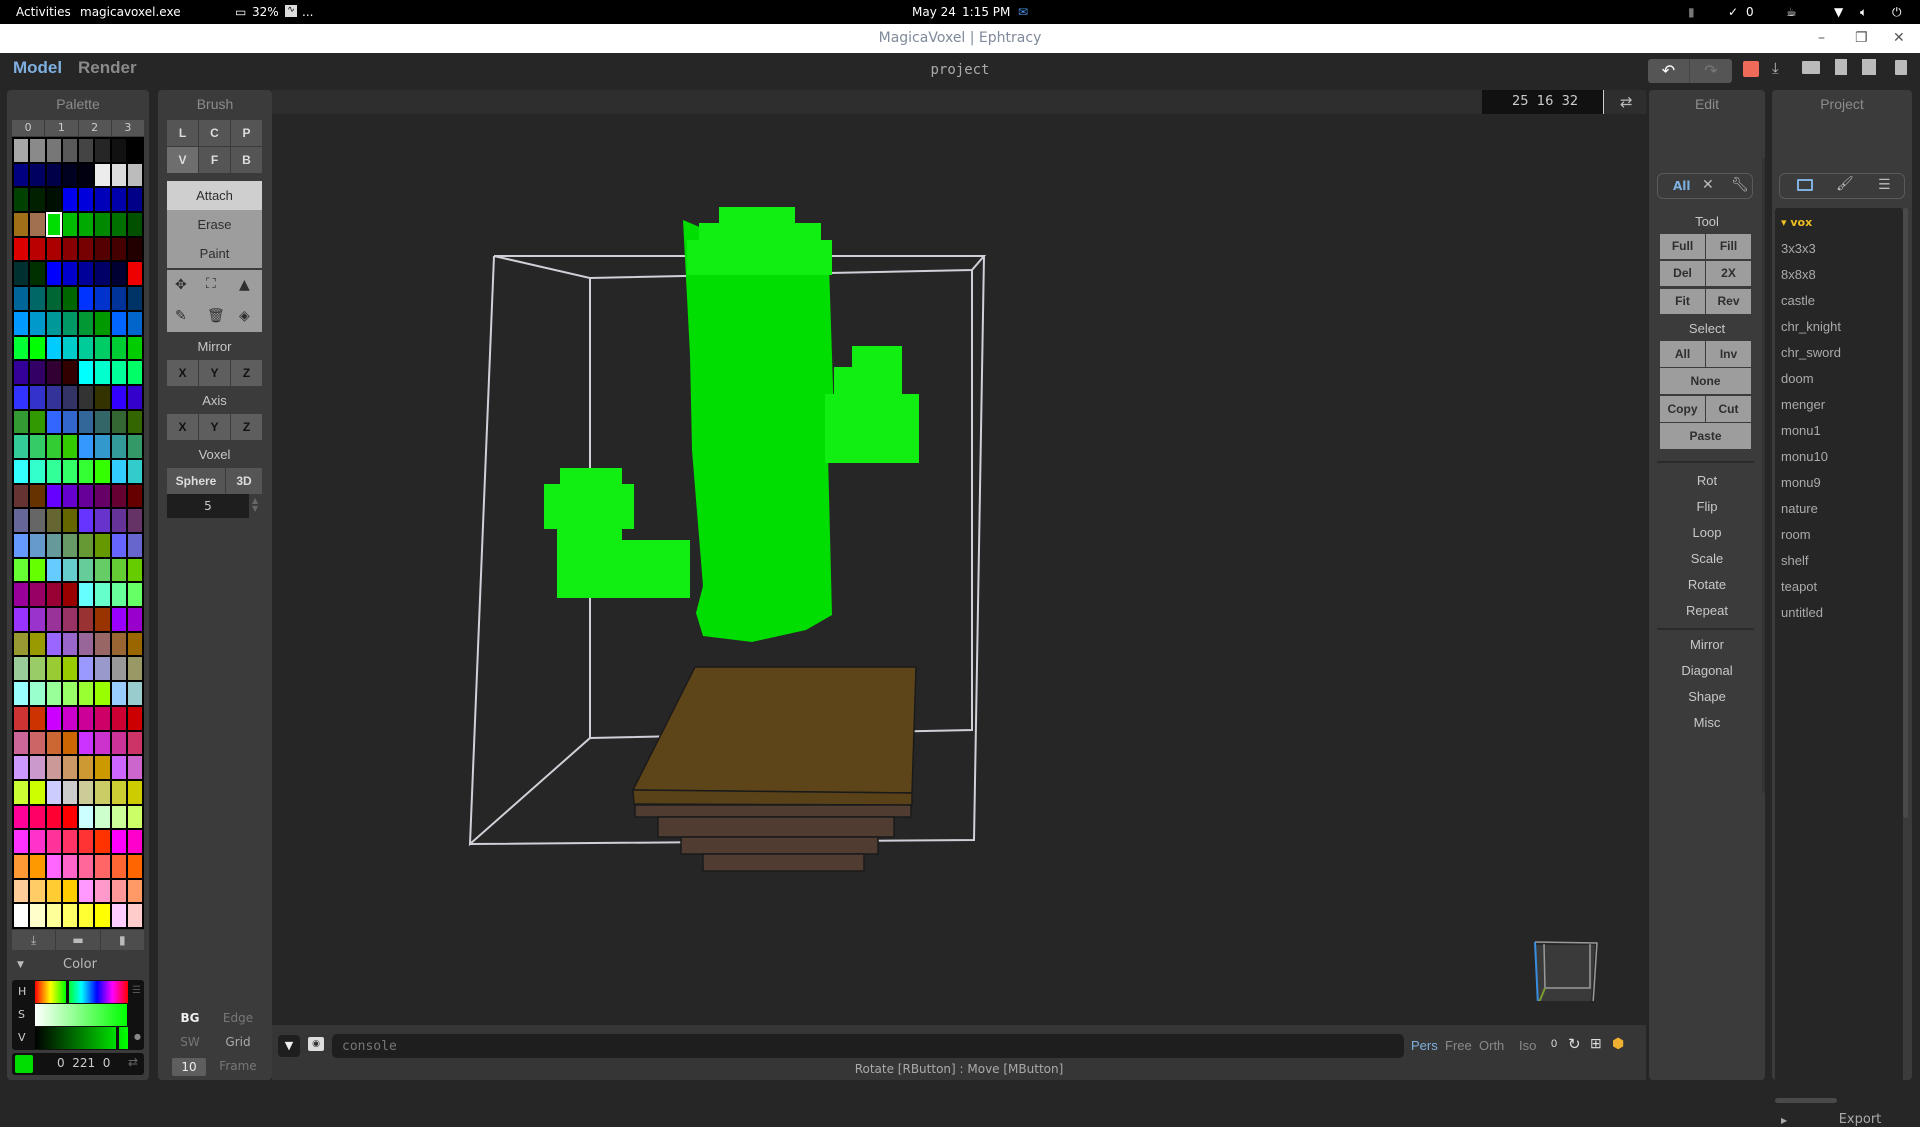 Image resolution: width=1920 pixels, height=1127 pixels. Describe the element at coordinates (1707, 722) in the screenshot. I see `generator-misc: Misc` at that location.